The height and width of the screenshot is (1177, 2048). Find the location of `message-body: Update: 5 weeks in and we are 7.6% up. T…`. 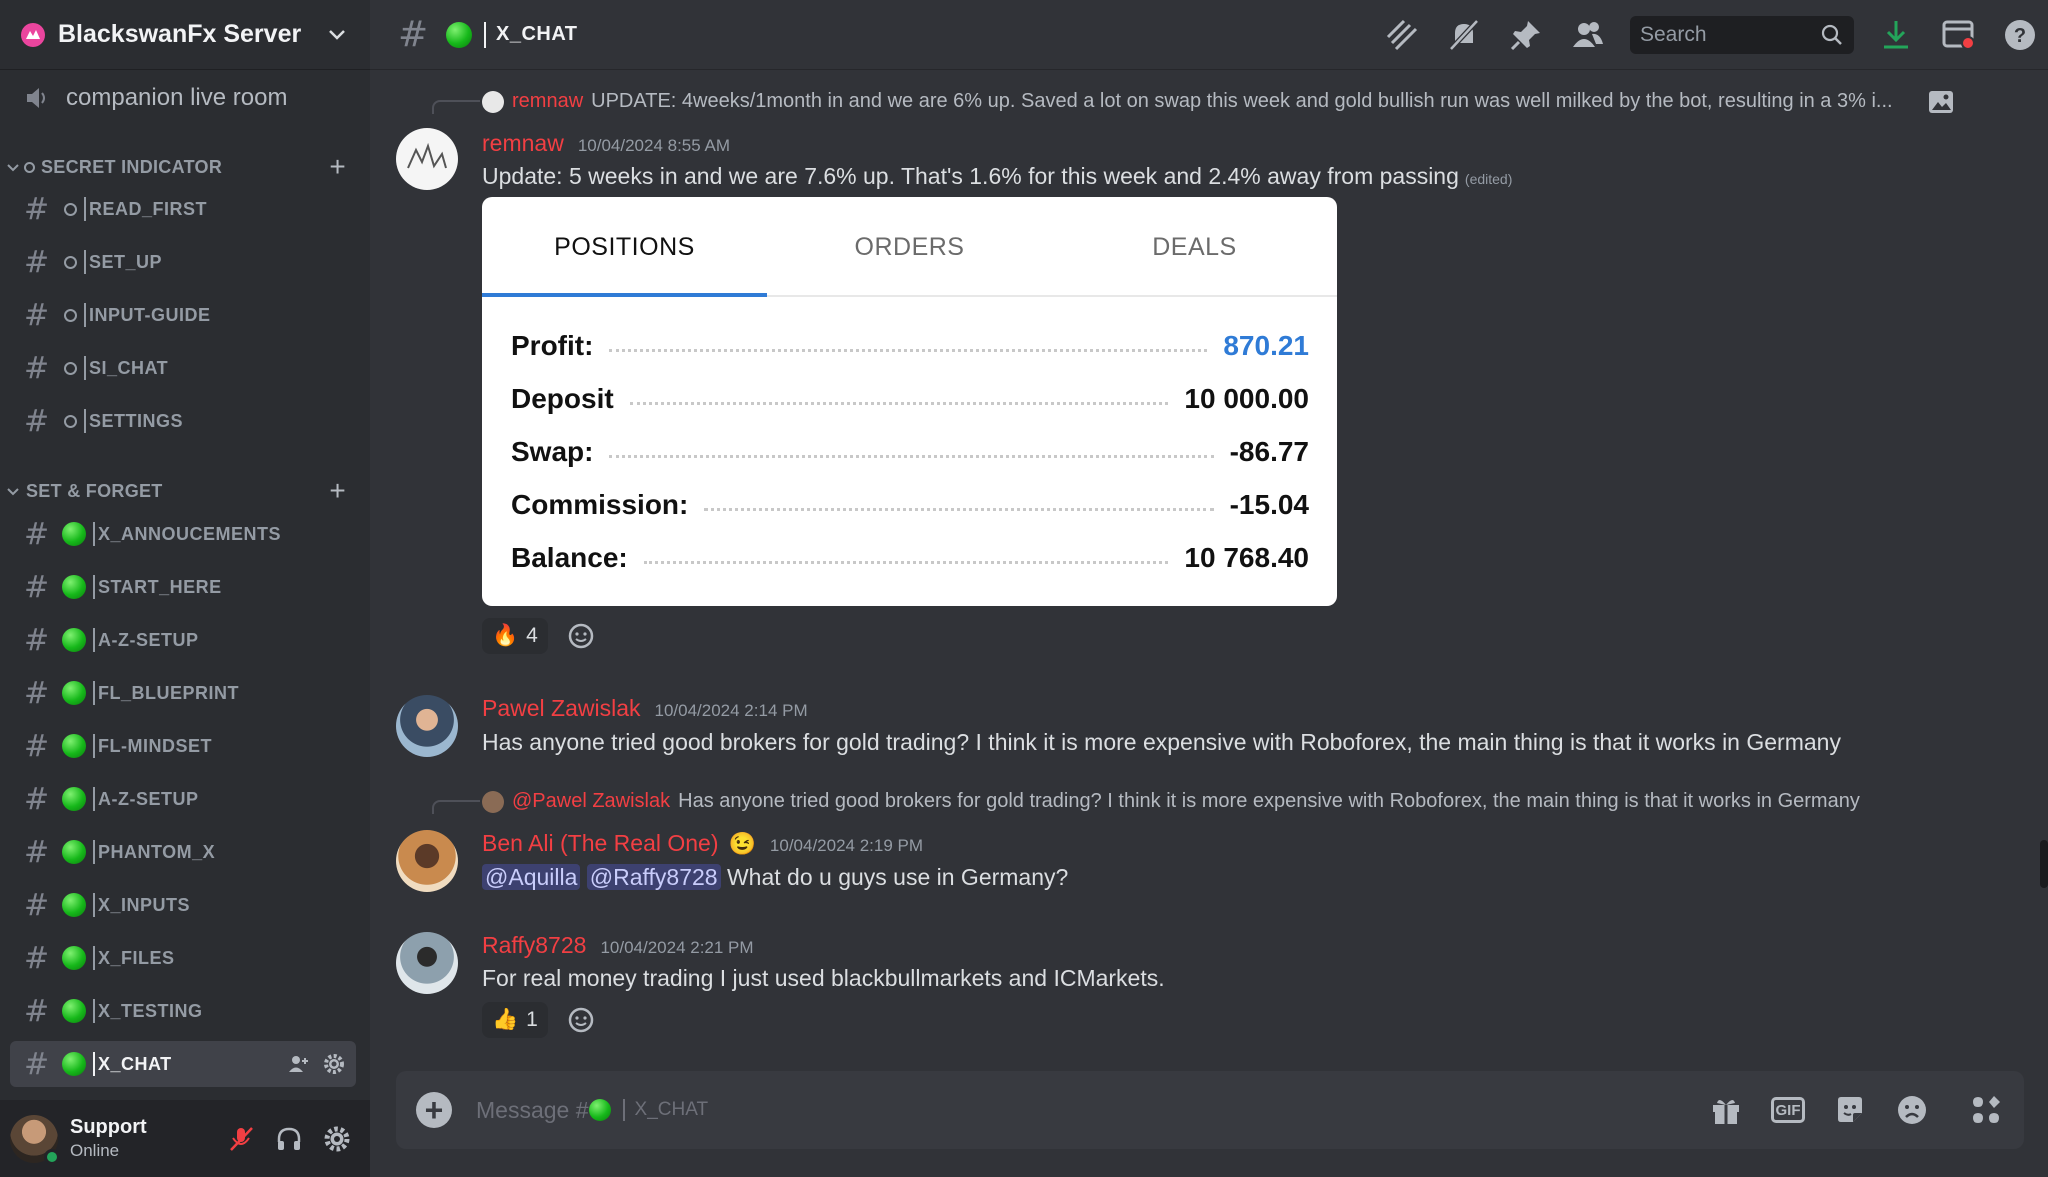

message-body: Update: 5 weeks in and we are 7.6% up. T… is located at coordinates (970, 176).